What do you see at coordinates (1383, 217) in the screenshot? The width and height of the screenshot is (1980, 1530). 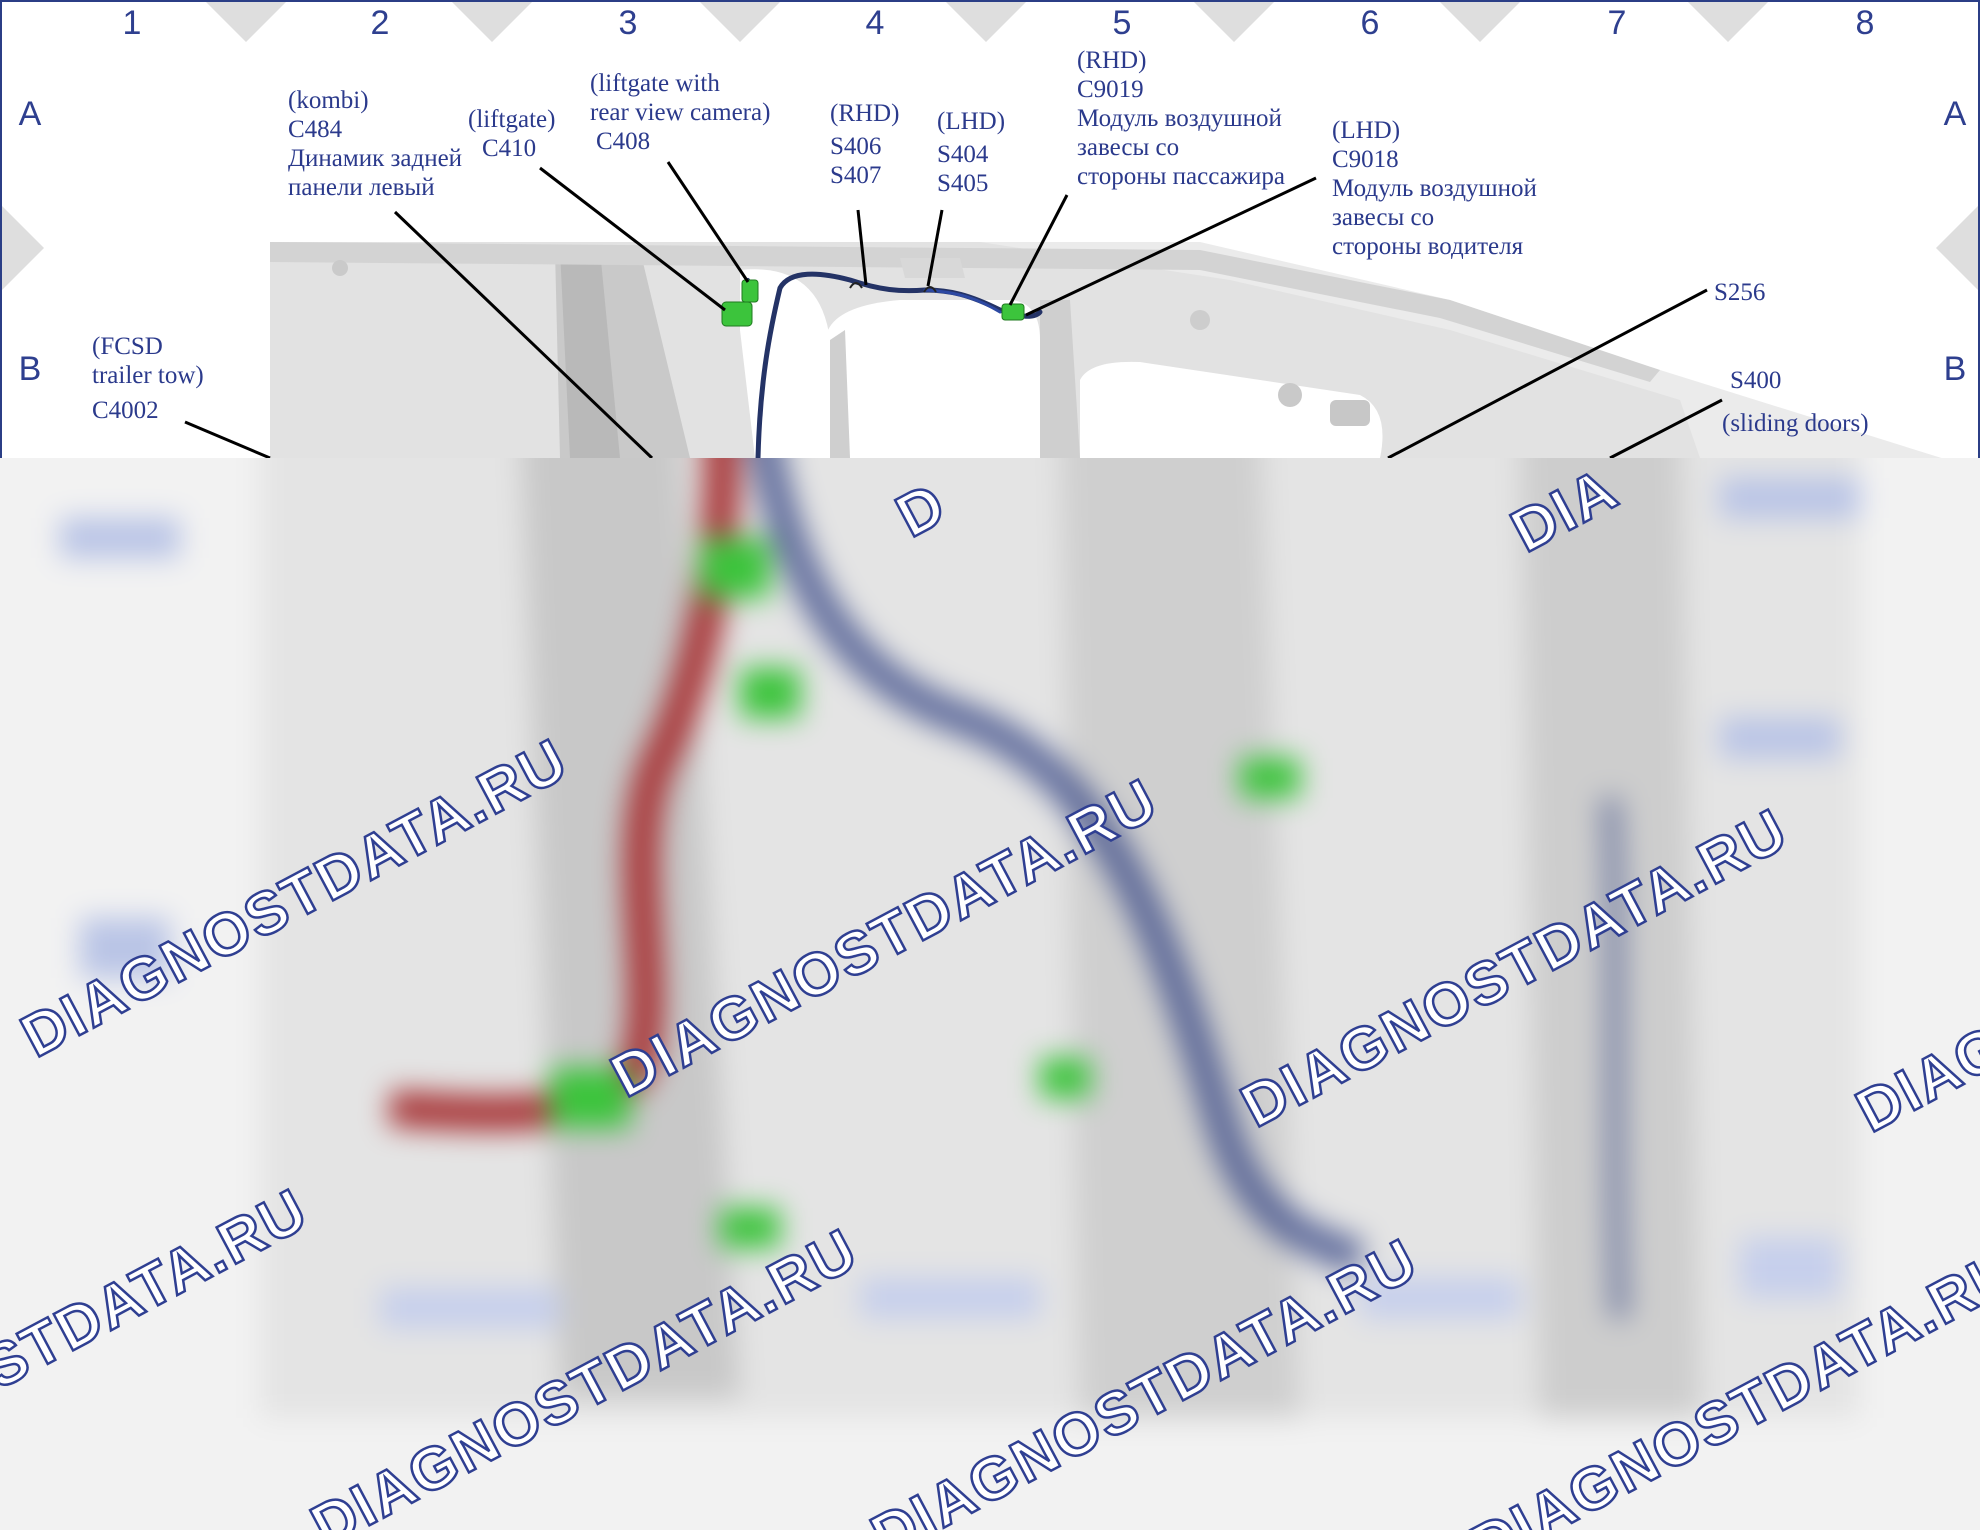 I see `callout-c9018-line-4: завесы со` at bounding box center [1383, 217].